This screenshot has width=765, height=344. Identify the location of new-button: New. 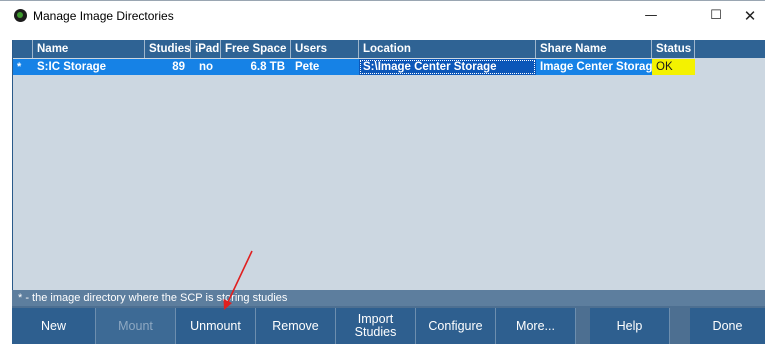
(54, 326).